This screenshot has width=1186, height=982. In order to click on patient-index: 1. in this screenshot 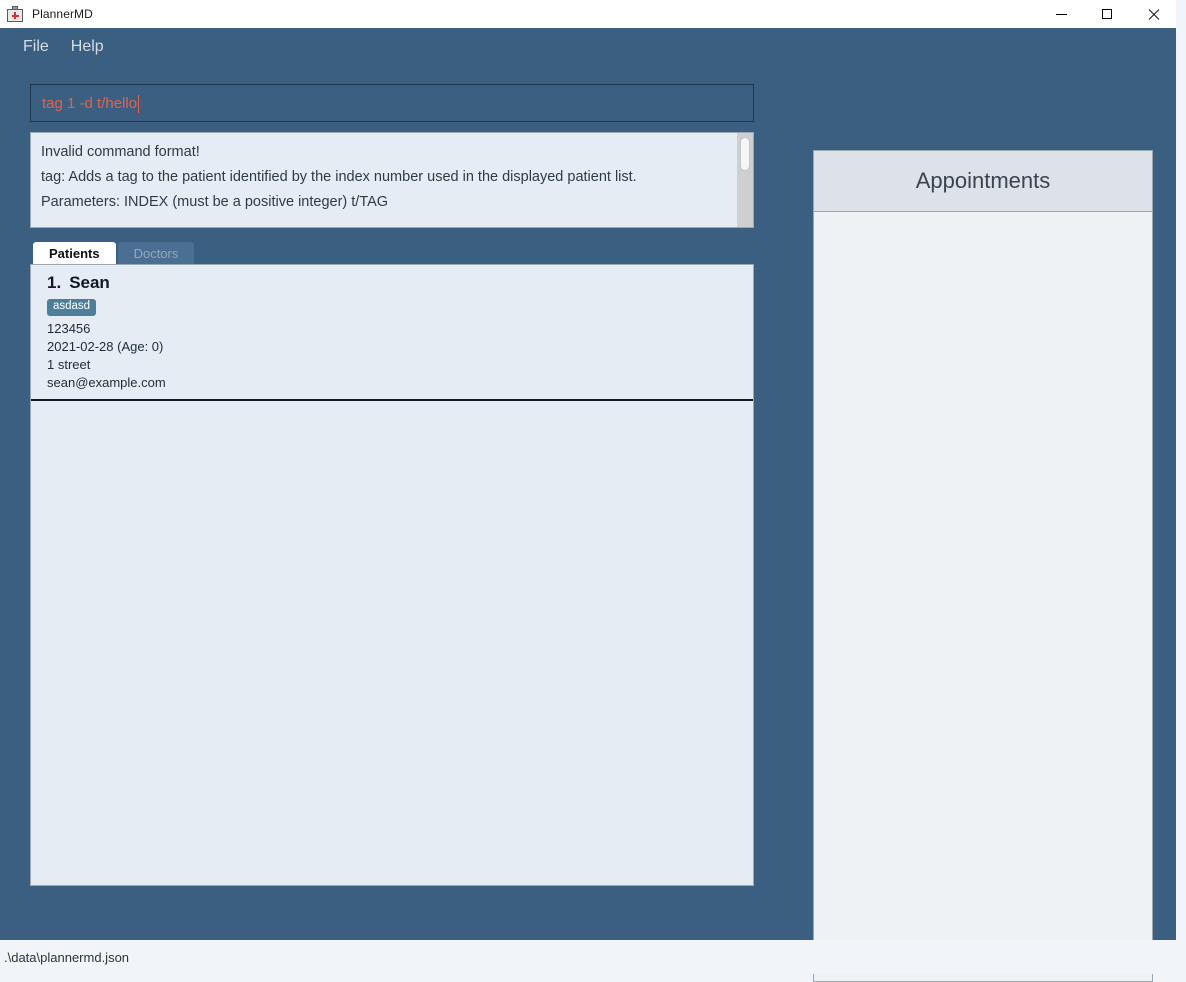, I will do `click(54, 282)`.